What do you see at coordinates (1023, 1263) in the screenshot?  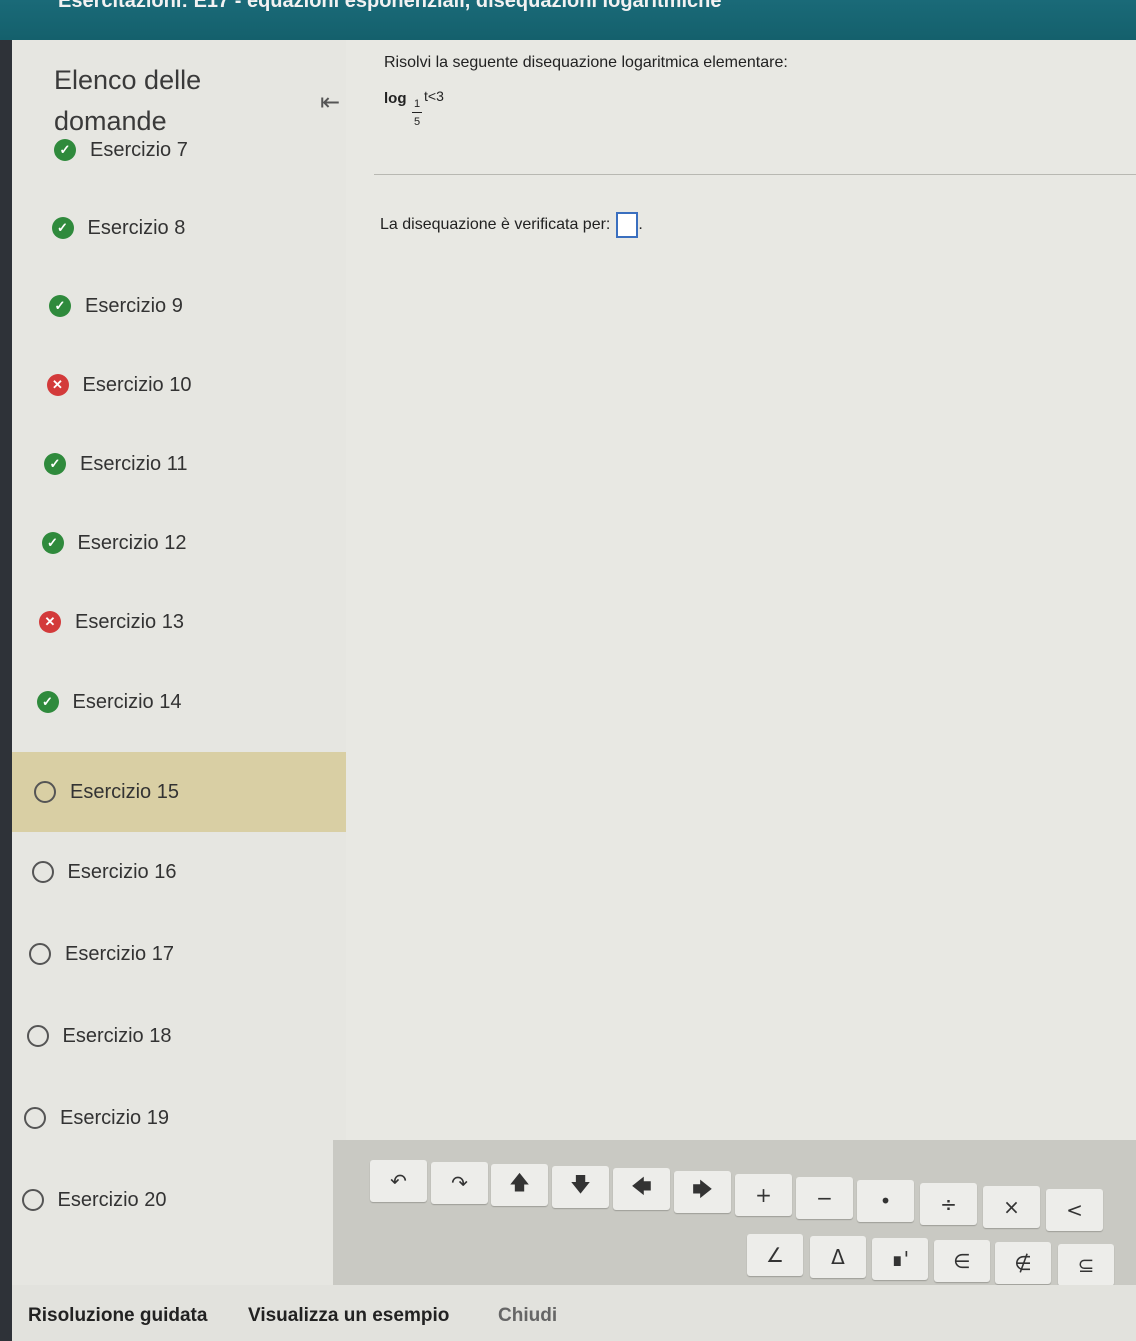 I see `keyboard-key: ∉` at bounding box center [1023, 1263].